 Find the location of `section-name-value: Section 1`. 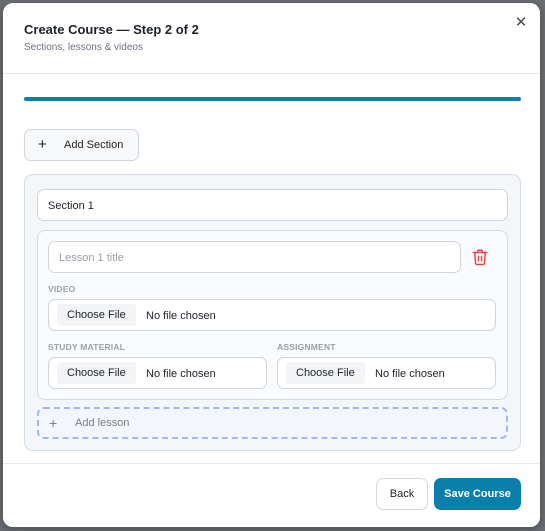

section-name-value: Section 1 is located at coordinates (71, 206).